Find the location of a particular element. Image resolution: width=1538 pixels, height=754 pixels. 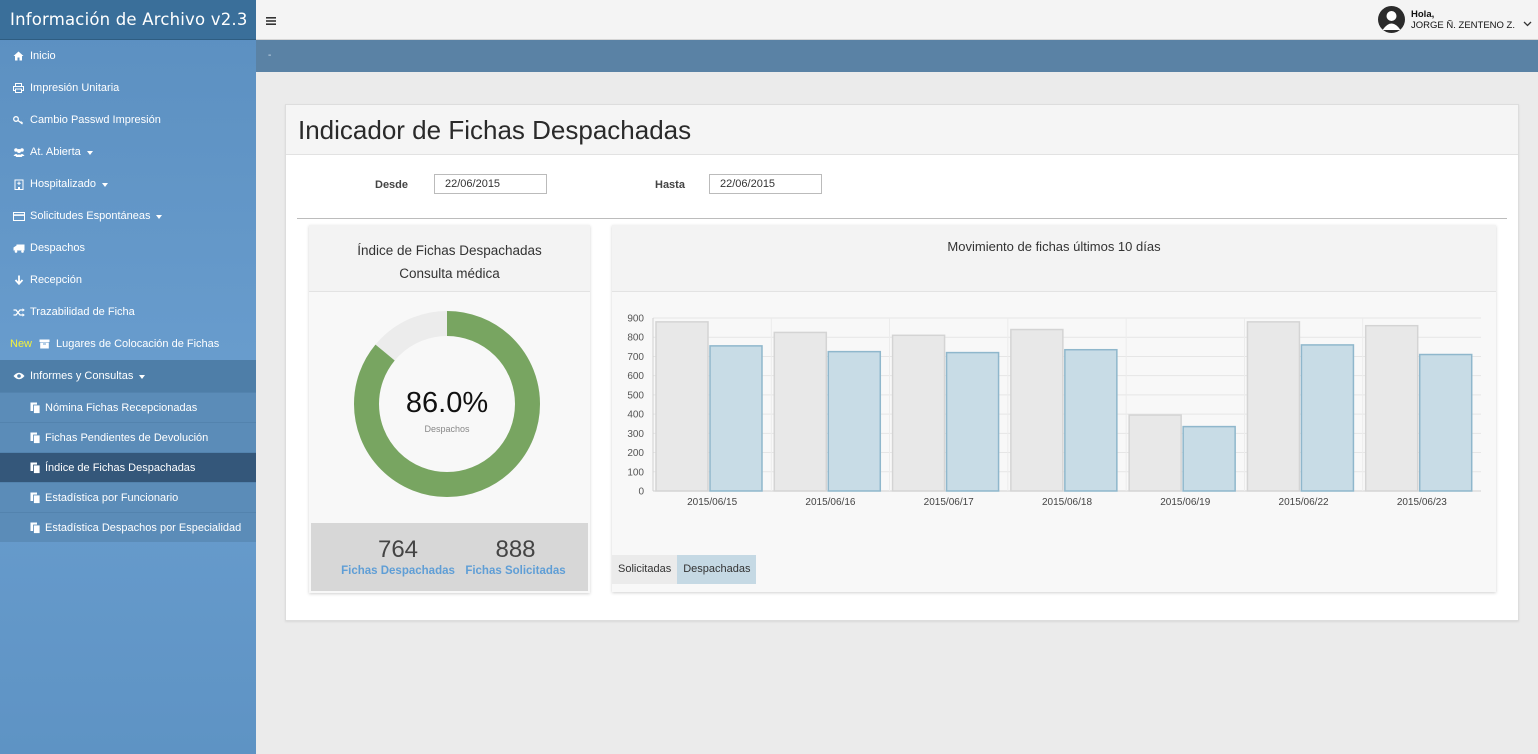

subitem-nomina-fichas: Nómina Fichas Recepcionadas is located at coordinates (128, 407).